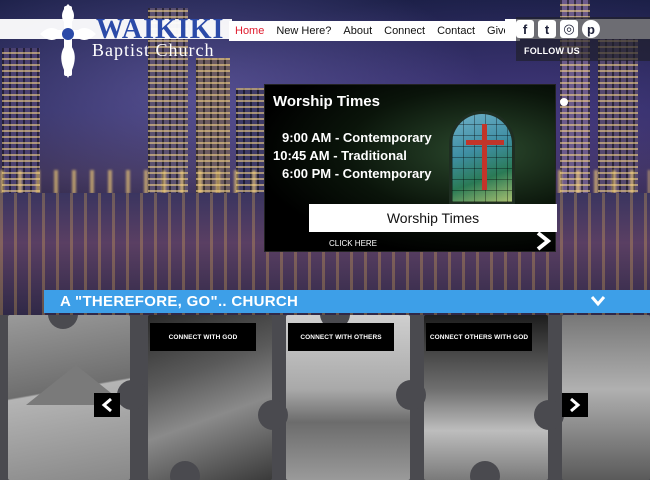 The width and height of the screenshot is (650, 480). Describe the element at coordinates (547, 29) in the screenshot. I see `twitter-icon: t` at that location.